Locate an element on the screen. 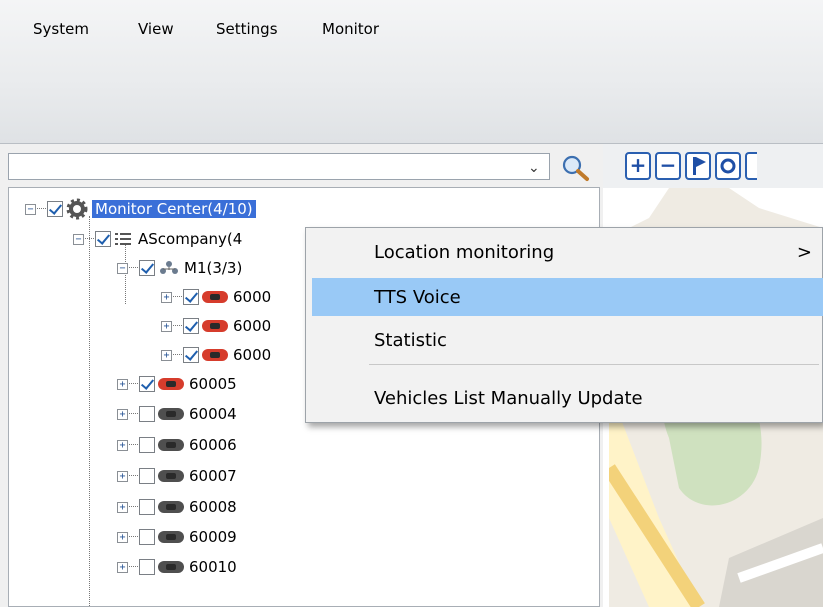 This screenshot has height=607, width=823. tree-row-vehicle: + 60005 is located at coordinates (177, 384).